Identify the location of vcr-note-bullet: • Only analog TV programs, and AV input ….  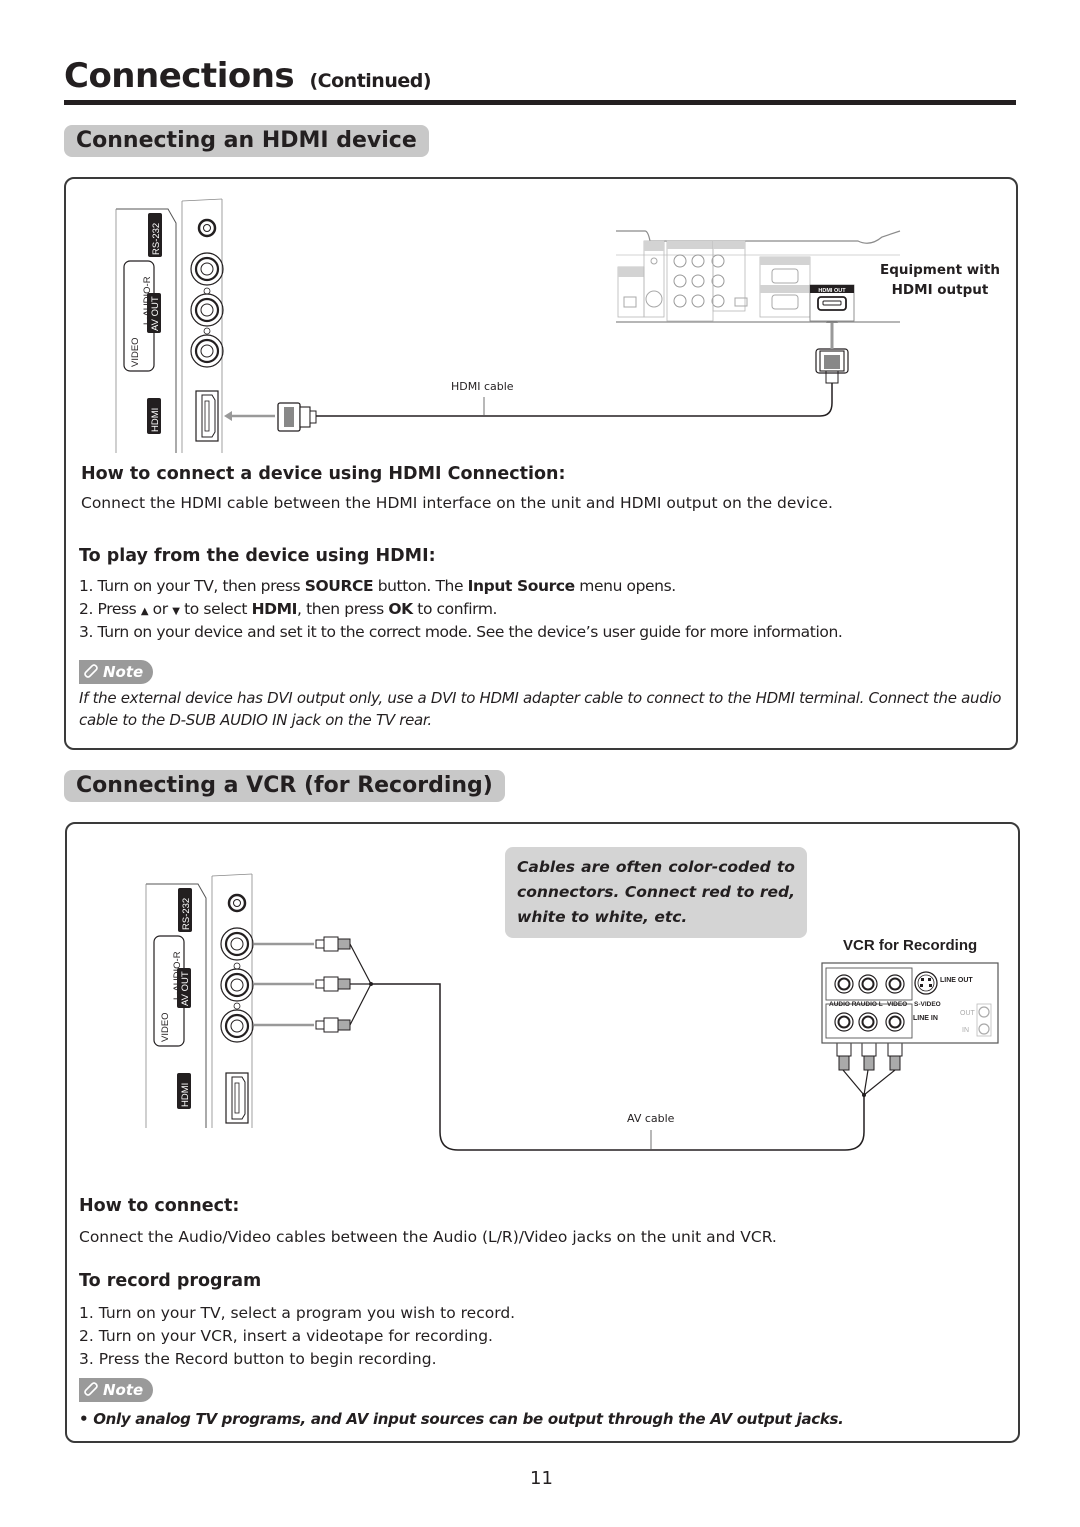
(461, 1419).